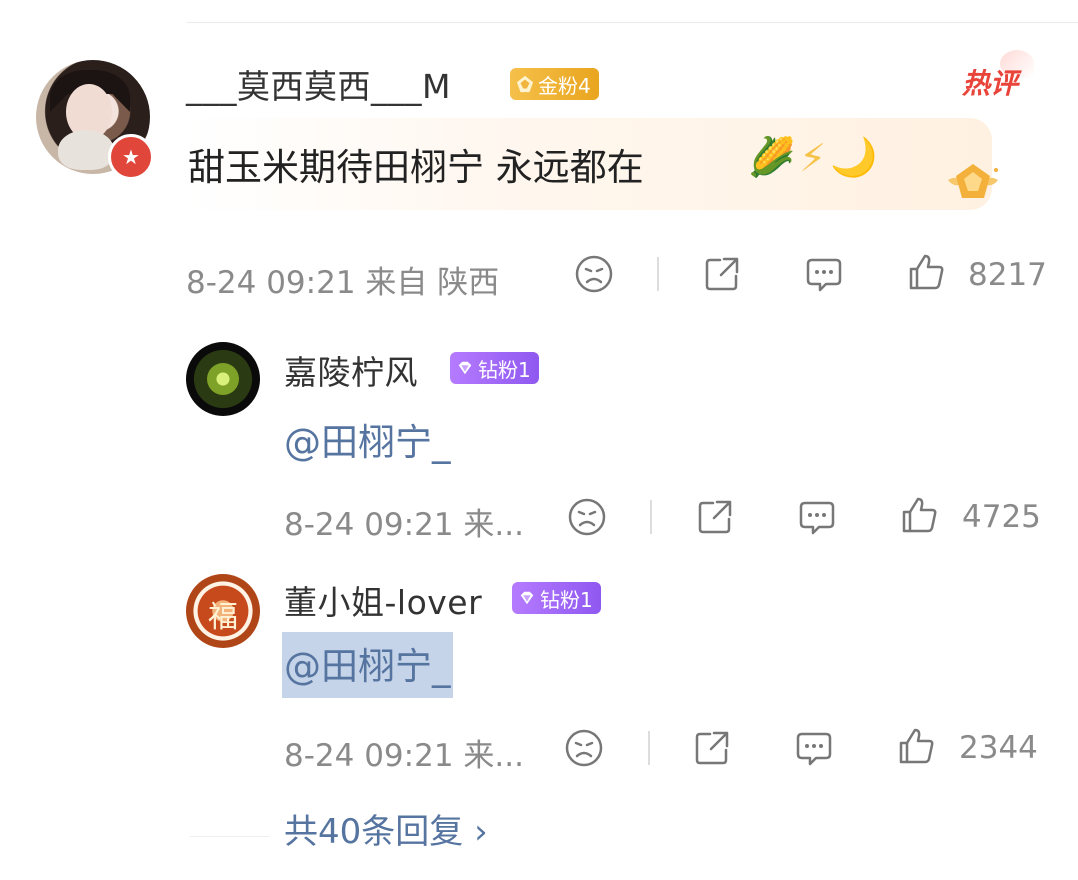 Image resolution: width=1078 pixels, height=880 pixels. I want to click on username: ___莫西莫西___M, so click(318, 84).